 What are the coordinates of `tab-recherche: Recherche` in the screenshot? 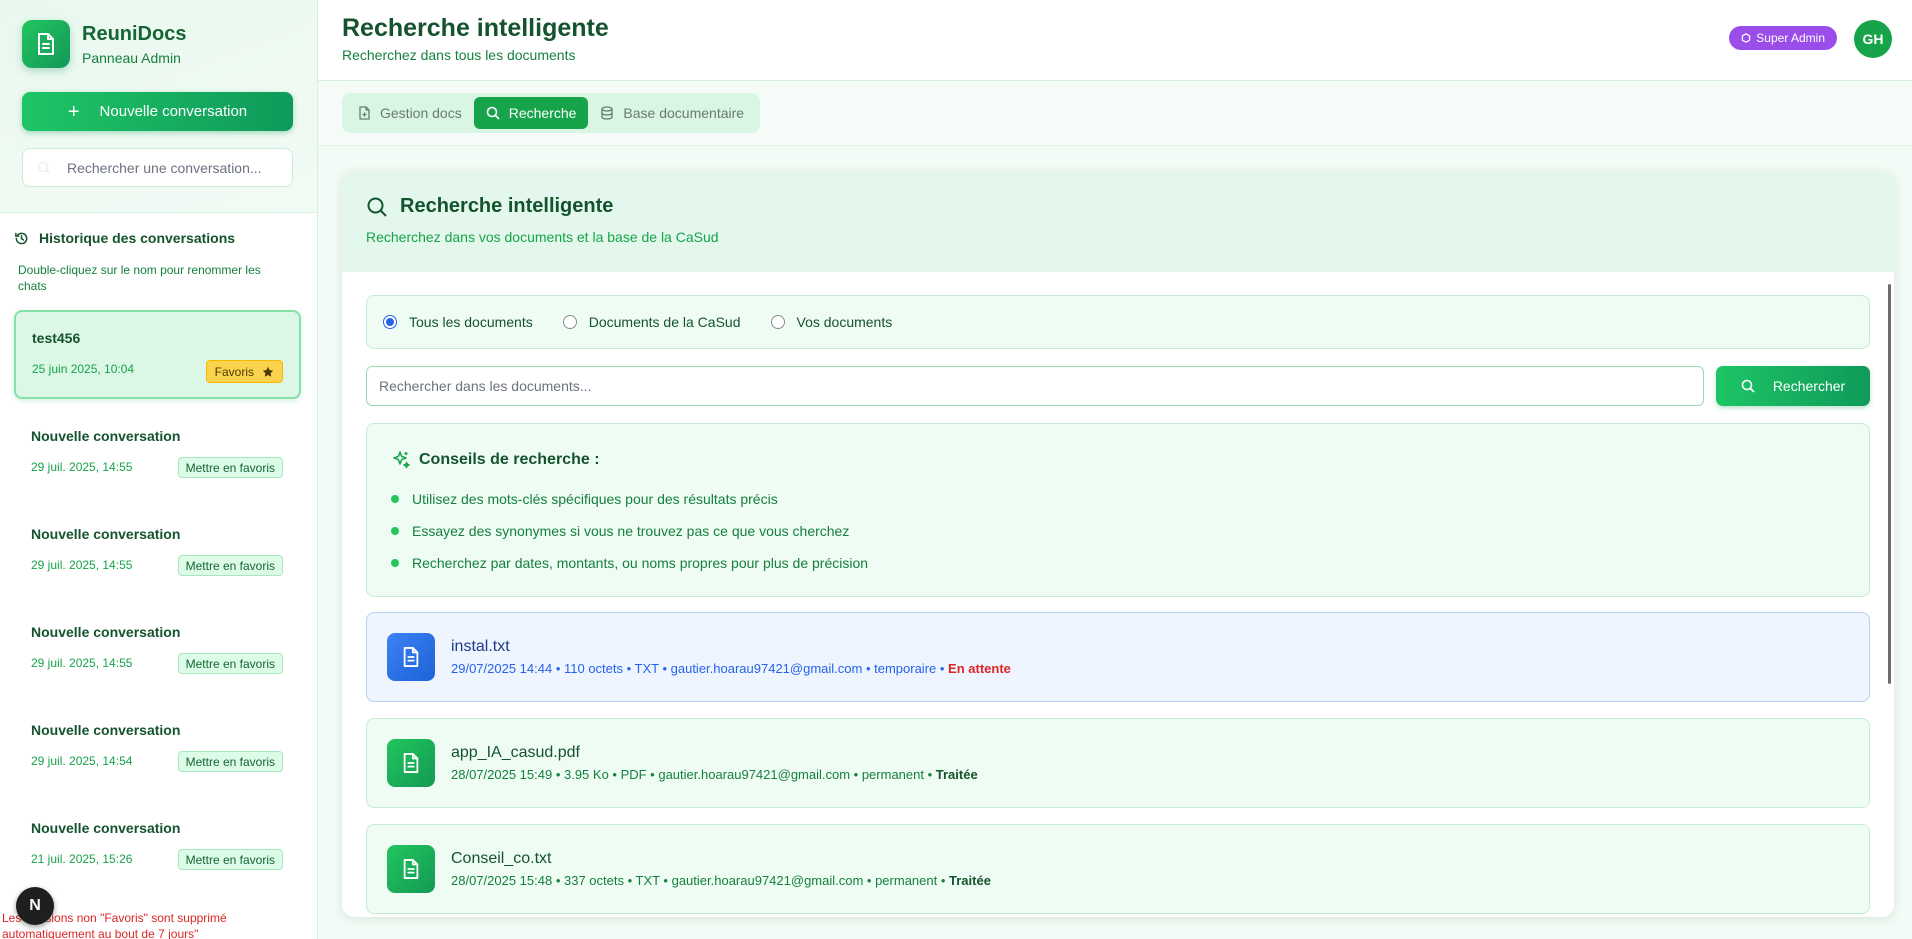 It's located at (531, 113).